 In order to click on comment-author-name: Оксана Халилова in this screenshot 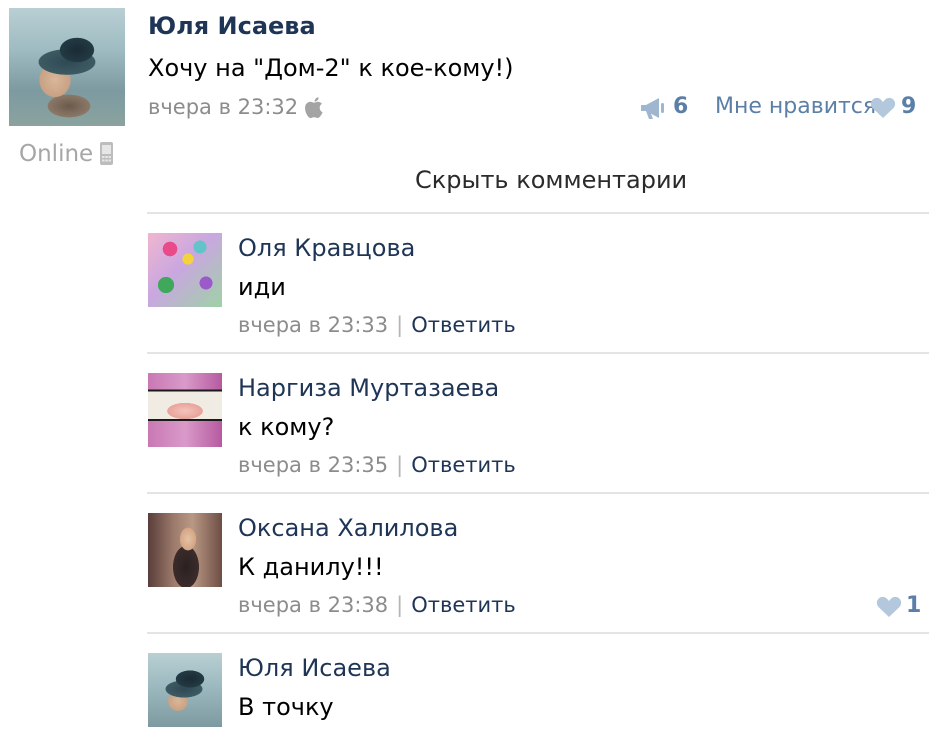, I will do `click(348, 528)`.